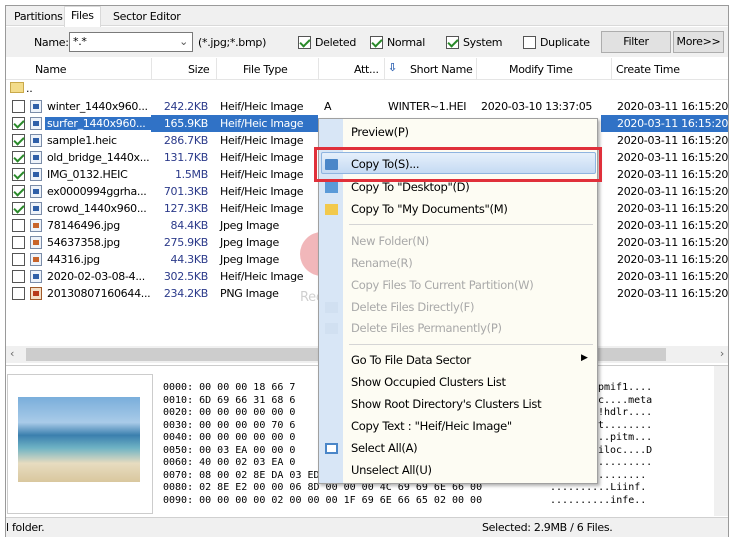 This screenshot has width=734, height=540. What do you see at coordinates (51, 69) in the screenshot?
I see `column-header: Name` at bounding box center [51, 69].